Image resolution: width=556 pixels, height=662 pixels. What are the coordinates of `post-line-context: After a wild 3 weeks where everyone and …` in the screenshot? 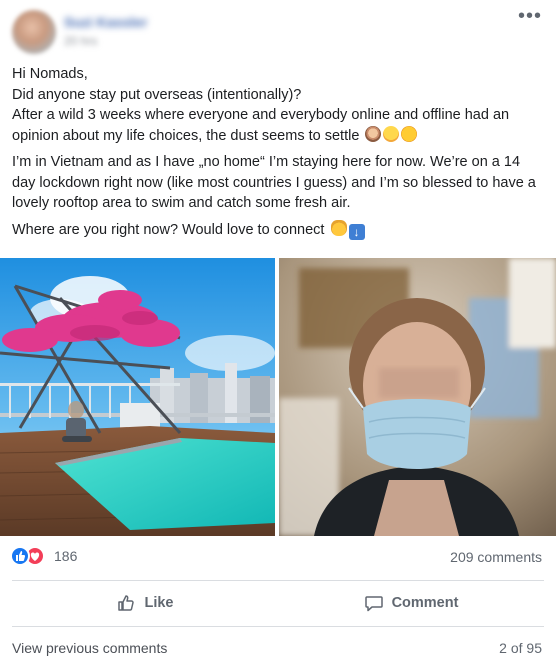 It's located at (279, 125).